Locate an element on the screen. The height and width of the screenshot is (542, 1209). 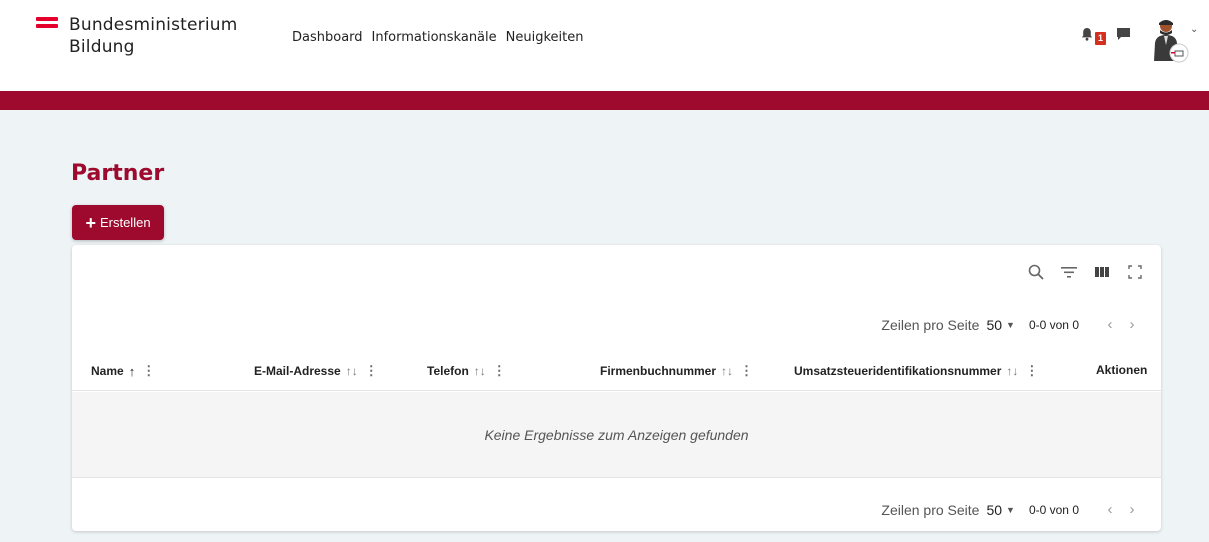
create-button: + Erstellen is located at coordinates (118, 222).